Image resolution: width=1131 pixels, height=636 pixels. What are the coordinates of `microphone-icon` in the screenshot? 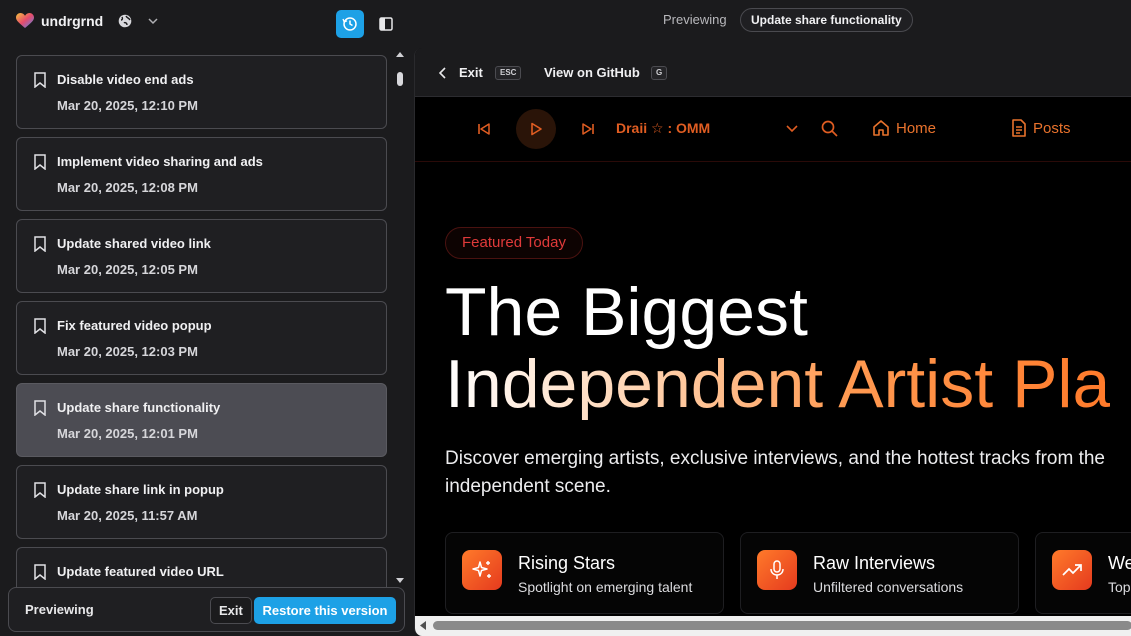 It's located at (777, 570).